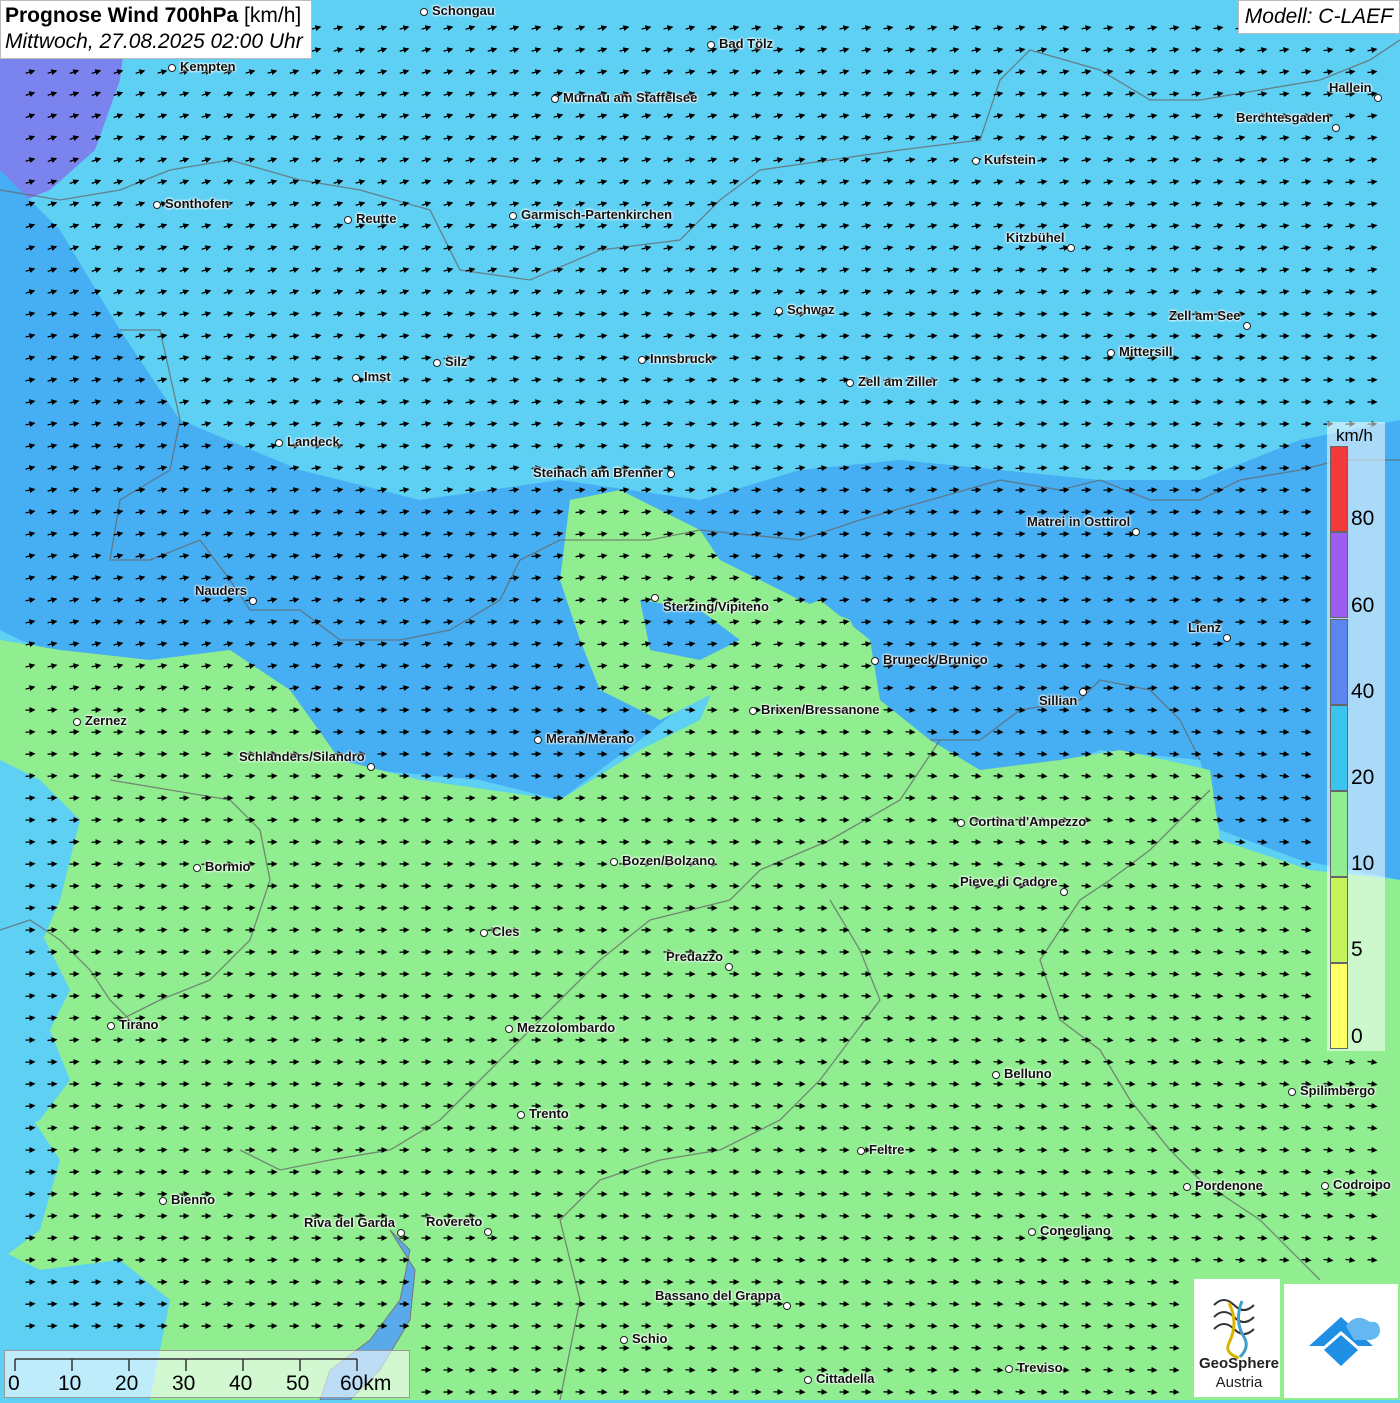  What do you see at coordinates (1341, 1341) in the screenshot?
I see `weather-app-logo` at bounding box center [1341, 1341].